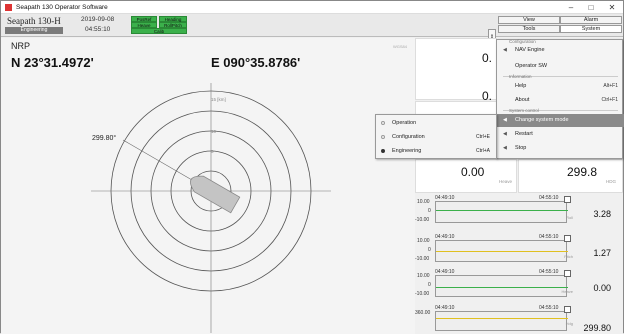 The width and height of the screenshot is (624, 334). I want to click on ring-label-outer: 15 [km], so click(218, 99).